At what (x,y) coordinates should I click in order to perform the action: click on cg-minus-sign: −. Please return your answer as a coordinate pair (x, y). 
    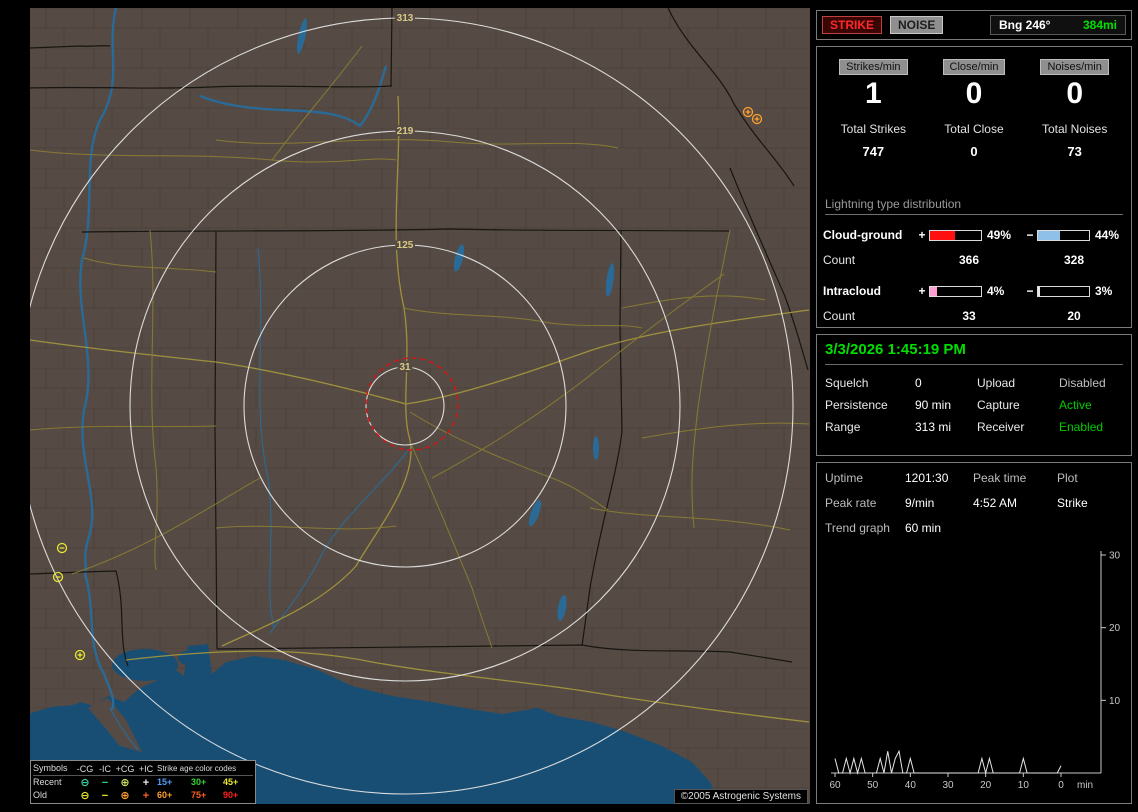
    Looking at the image, I should click on (1030, 235).